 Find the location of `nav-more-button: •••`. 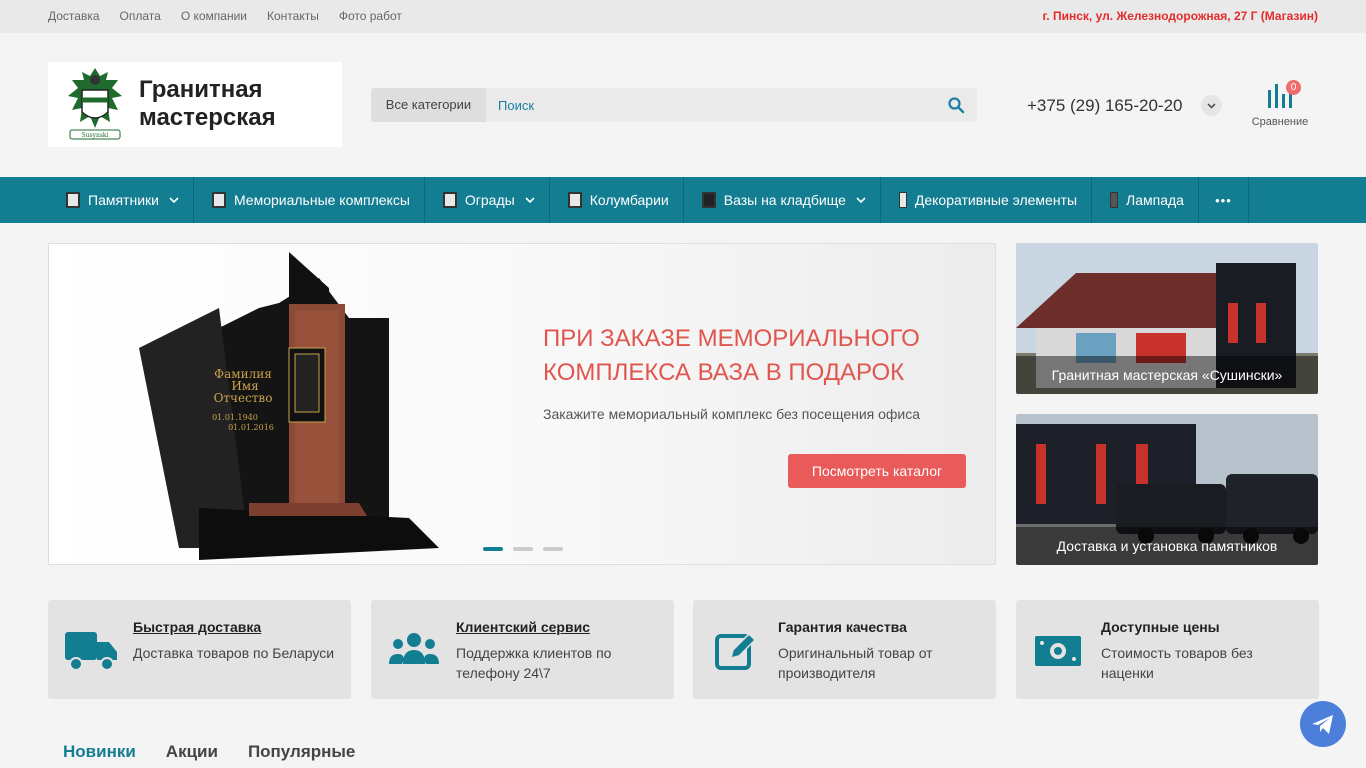

nav-more-button: ••• is located at coordinates (1224, 200).